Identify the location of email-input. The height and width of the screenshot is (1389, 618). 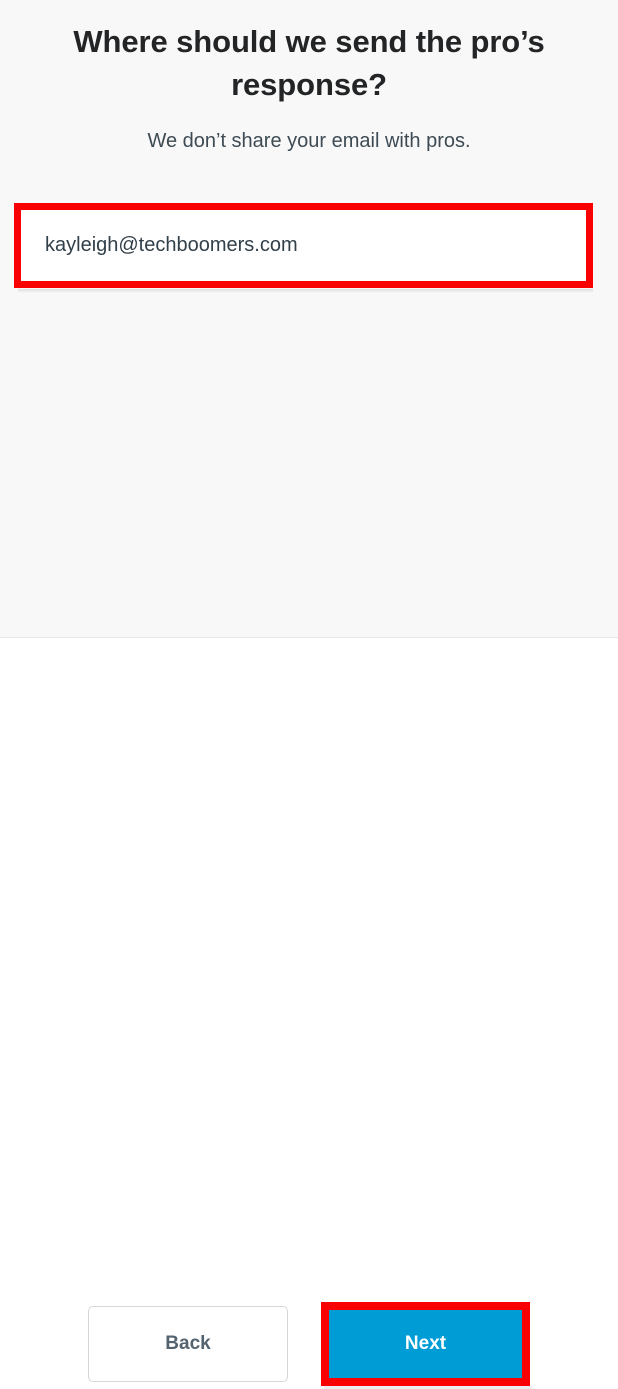
(303, 245).